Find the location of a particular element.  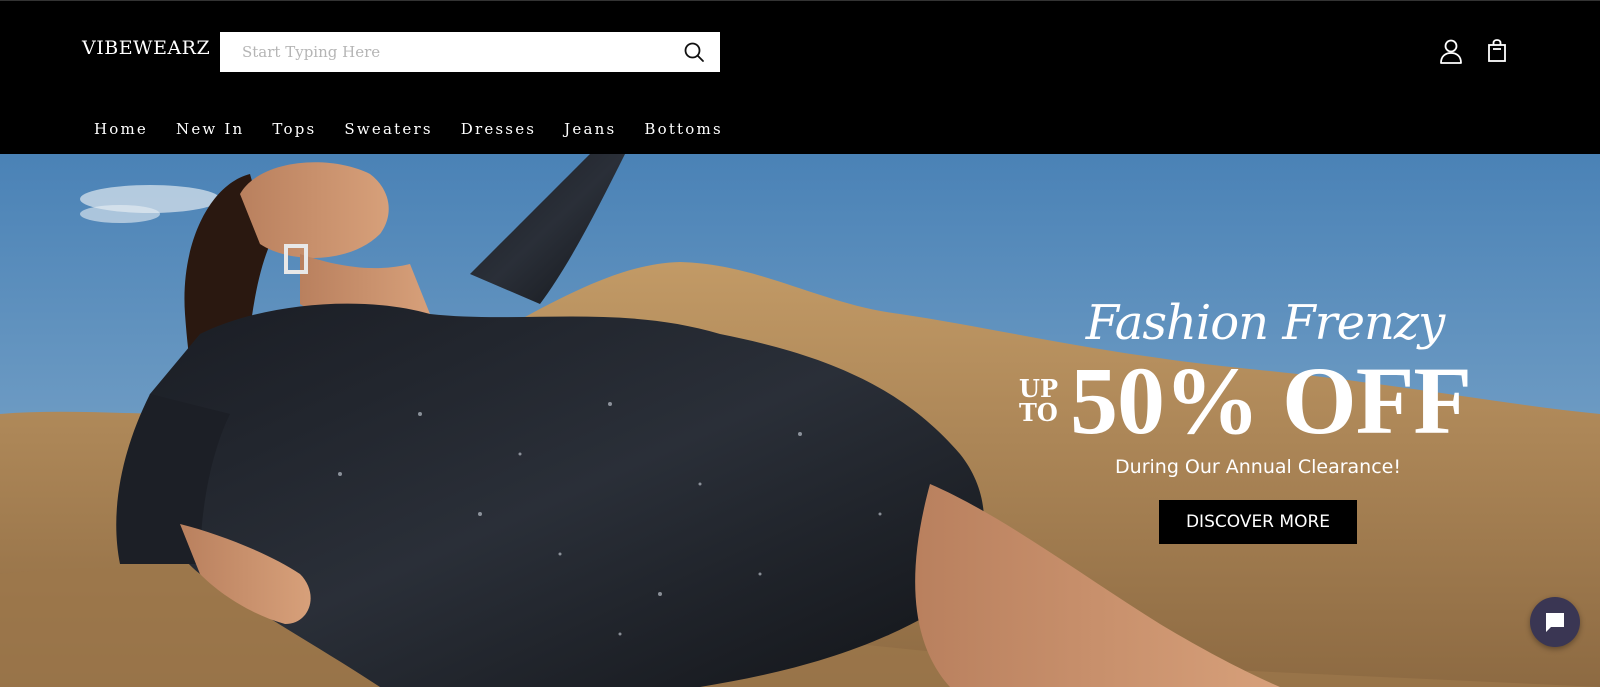

nav-item-new-in: New In is located at coordinates (210, 129).